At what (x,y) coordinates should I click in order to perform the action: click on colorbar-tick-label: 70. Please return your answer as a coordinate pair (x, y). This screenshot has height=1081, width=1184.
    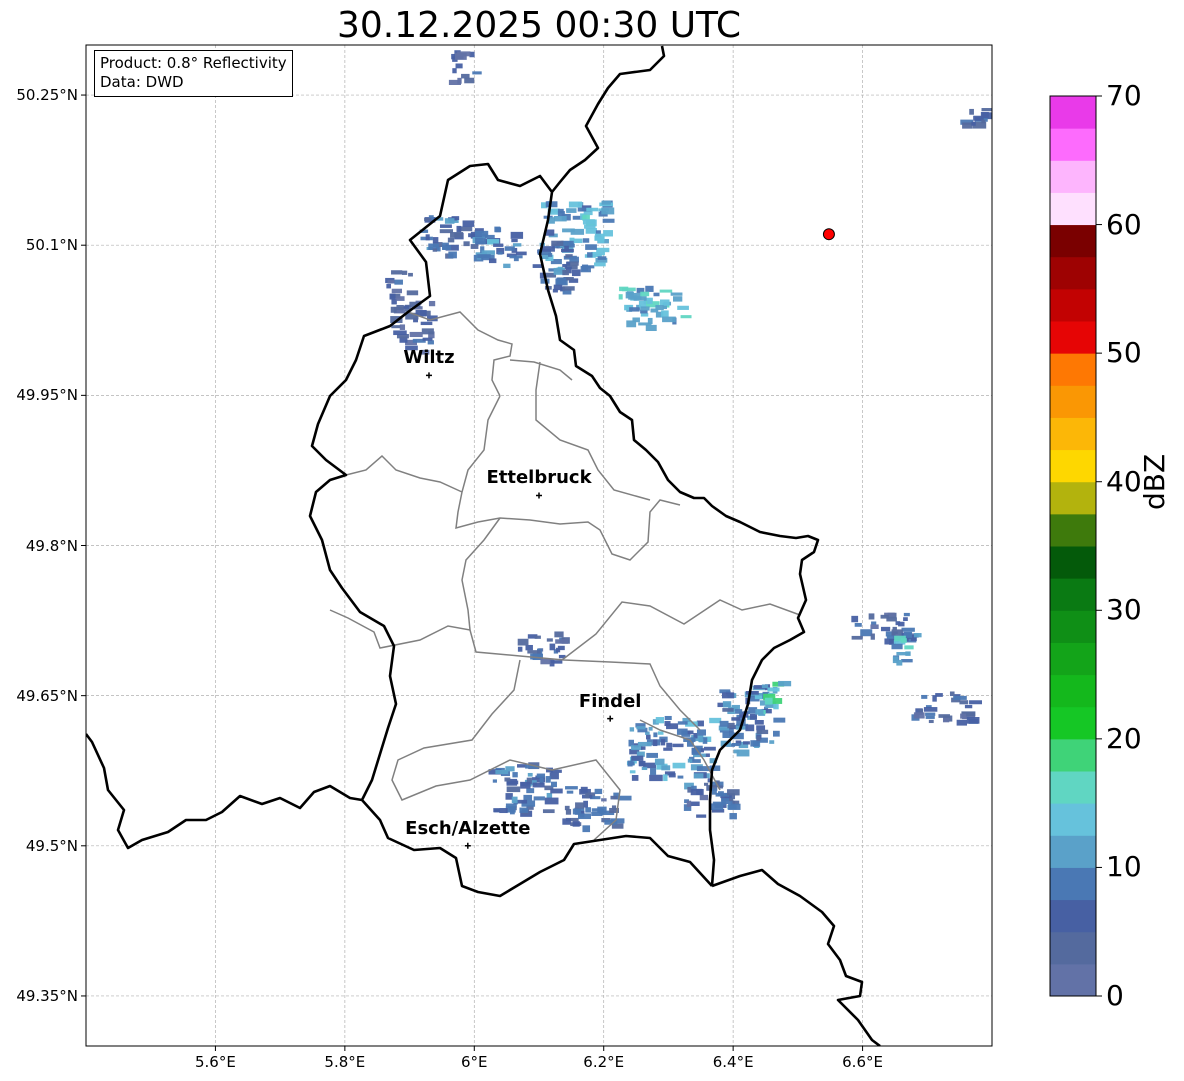
    Looking at the image, I should click on (1124, 95).